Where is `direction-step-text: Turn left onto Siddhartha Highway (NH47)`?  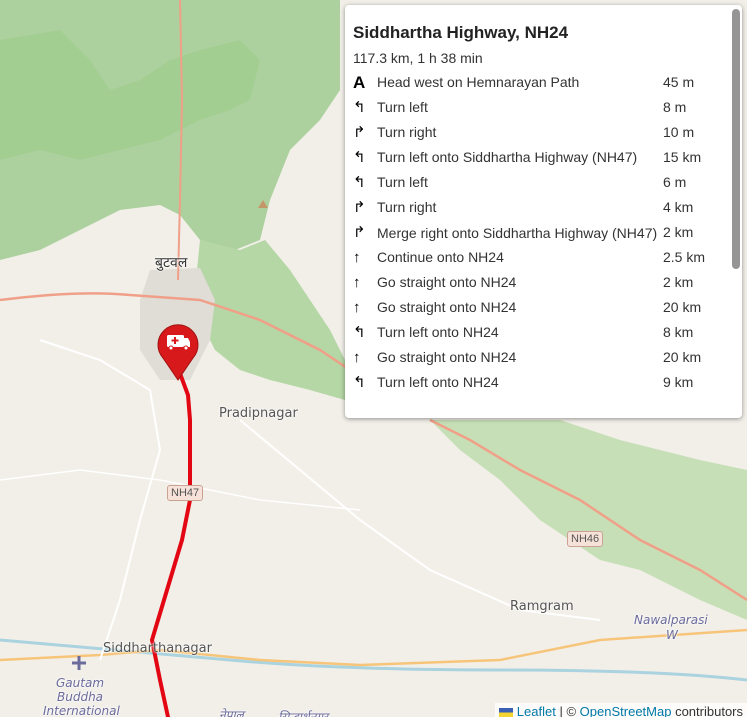 direction-step-text: Turn left onto Siddhartha Highway (NH47) is located at coordinates (507, 157).